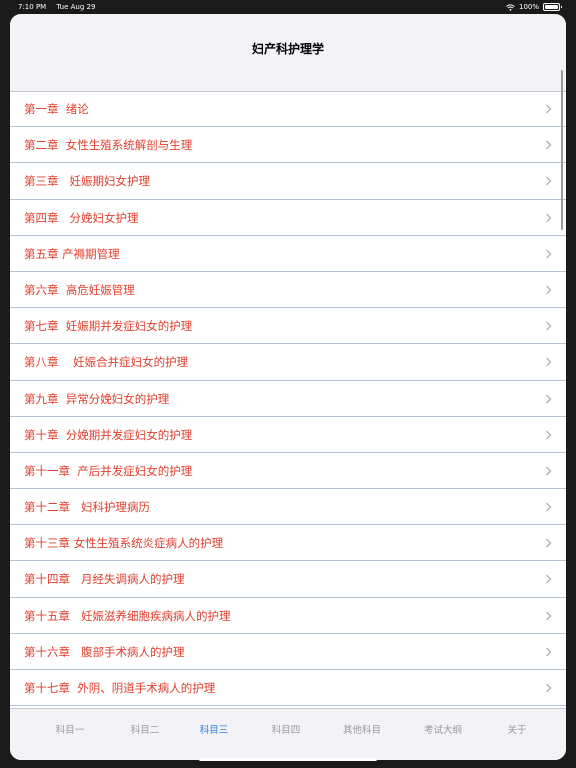 Image resolution: width=576 pixels, height=768 pixels. I want to click on chapter-label: 第二章 女性生殖系统解剖与生理, so click(108, 145).